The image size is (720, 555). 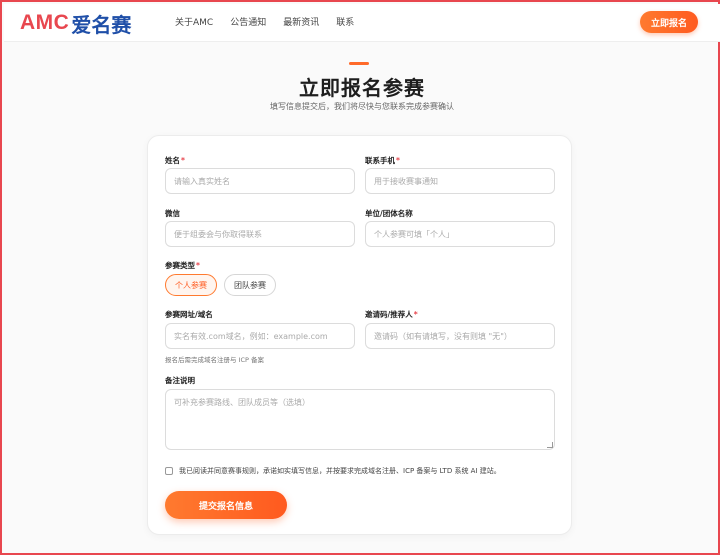 I want to click on invite-label: 邀请码/推荐人*, so click(x=391, y=314).